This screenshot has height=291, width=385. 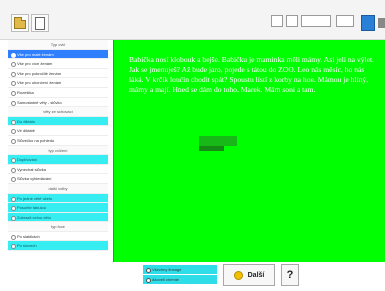 What do you see at coordinates (256, 275) in the screenshot?
I see `next-button-label: Další` at bounding box center [256, 275].